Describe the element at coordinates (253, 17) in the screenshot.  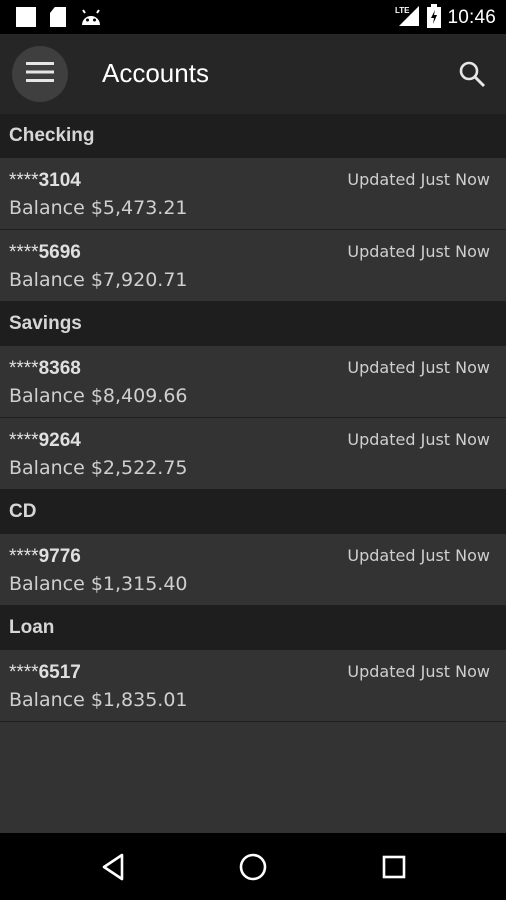
I see `status-bar: LTE 10:46` at that location.